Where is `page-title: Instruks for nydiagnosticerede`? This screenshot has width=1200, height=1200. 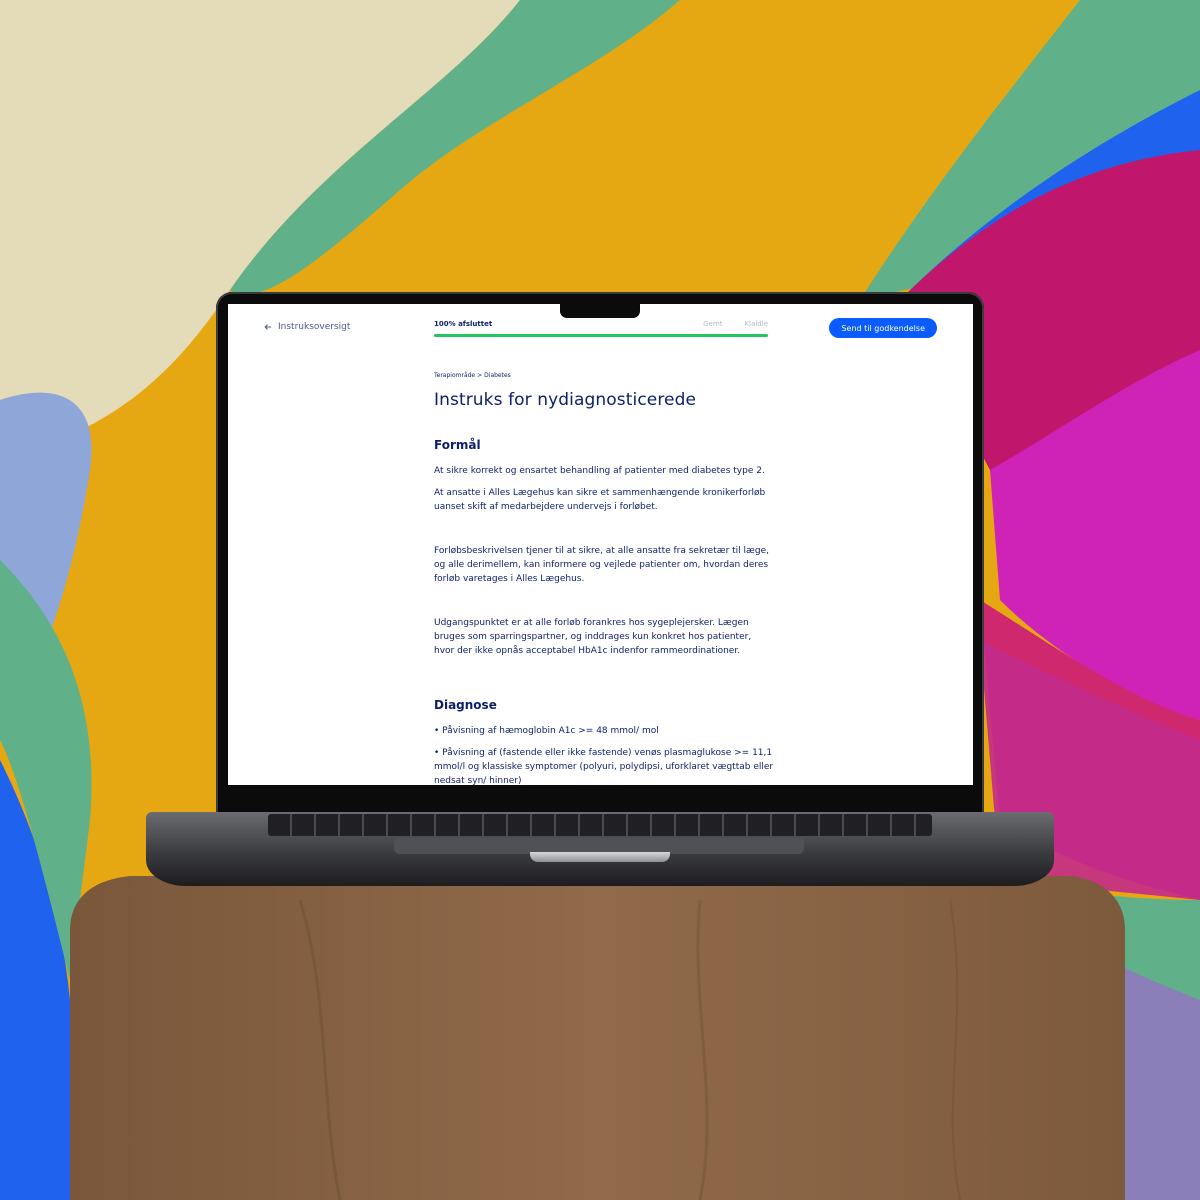 page-title: Instruks for nydiagnosticerede is located at coordinates (565, 400).